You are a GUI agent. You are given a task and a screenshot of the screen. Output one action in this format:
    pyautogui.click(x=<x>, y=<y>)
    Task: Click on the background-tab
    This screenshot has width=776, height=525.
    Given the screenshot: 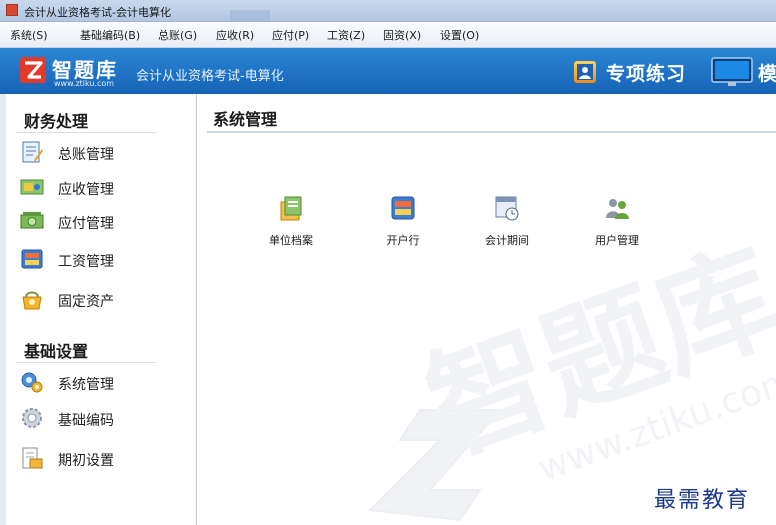 What is the action you would take?
    pyautogui.click(x=250, y=16)
    